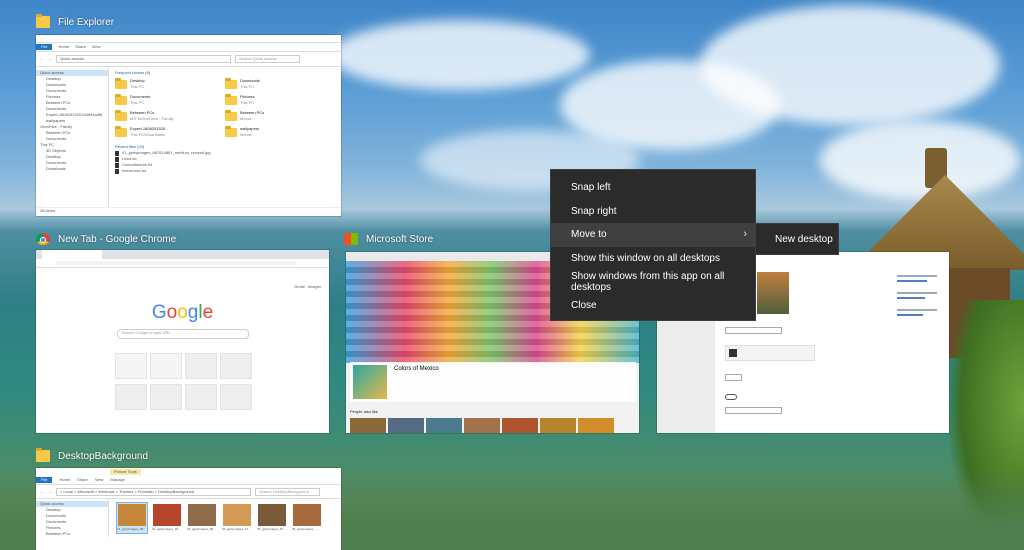  What do you see at coordinates (152, 116) in the screenshot?
I see `folder-text: Between PCs MS ToOneDrive - Family` at bounding box center [152, 116].